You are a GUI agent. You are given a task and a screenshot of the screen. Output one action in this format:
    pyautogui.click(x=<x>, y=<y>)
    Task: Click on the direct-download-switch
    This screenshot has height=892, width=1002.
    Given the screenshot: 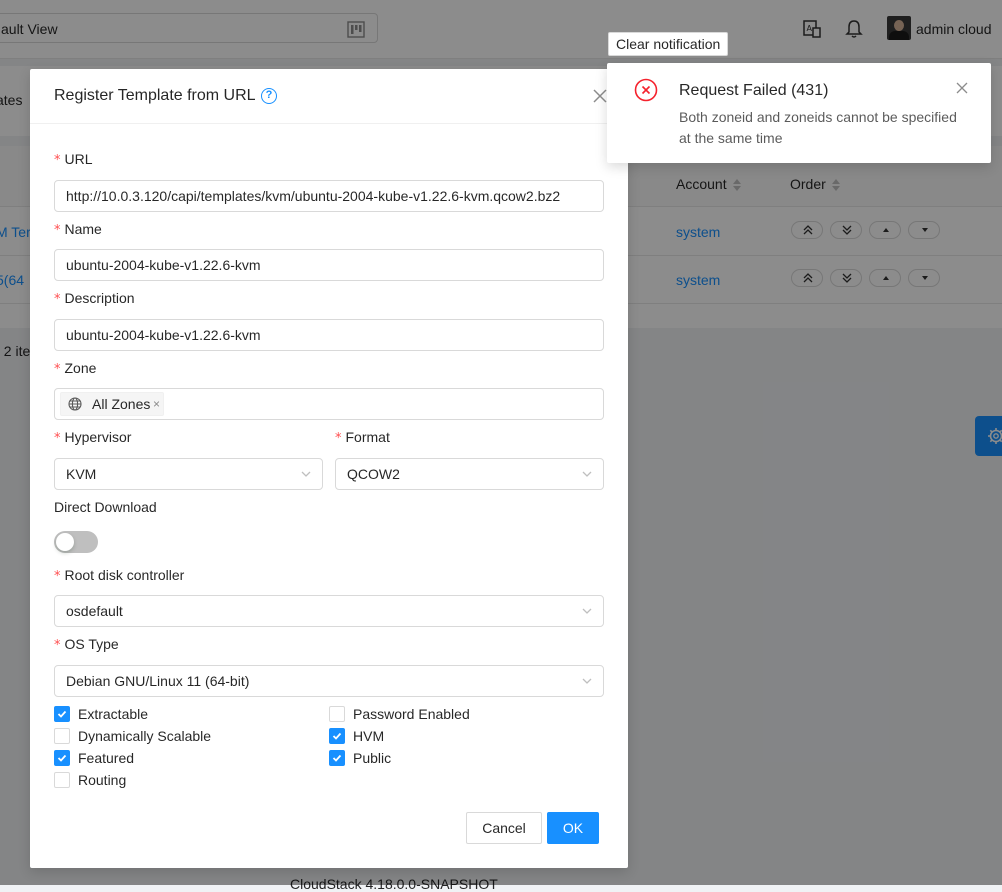 What is the action you would take?
    pyautogui.click(x=76, y=542)
    